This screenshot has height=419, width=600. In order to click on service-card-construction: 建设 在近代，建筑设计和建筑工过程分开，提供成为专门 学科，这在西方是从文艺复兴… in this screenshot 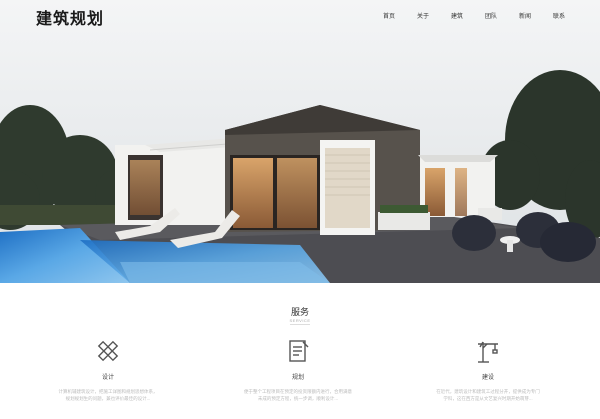, I will do `click(488, 370)`.